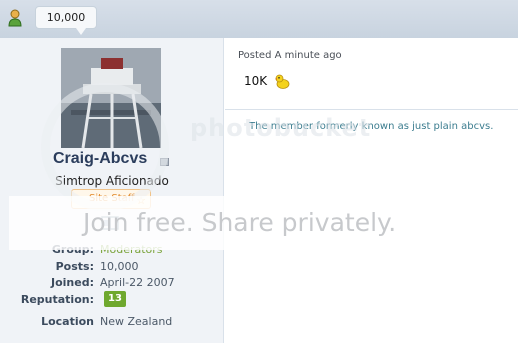 This screenshot has height=343, width=518. What do you see at coordinates (105, 147) in the screenshot?
I see `watermark-logo-icon` at bounding box center [105, 147].